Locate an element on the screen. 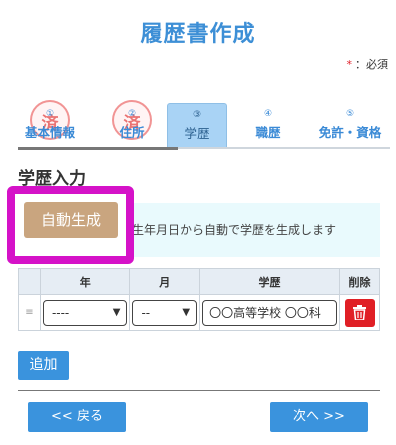 The image size is (396, 445). step-label: 学歴 is located at coordinates (197, 133).